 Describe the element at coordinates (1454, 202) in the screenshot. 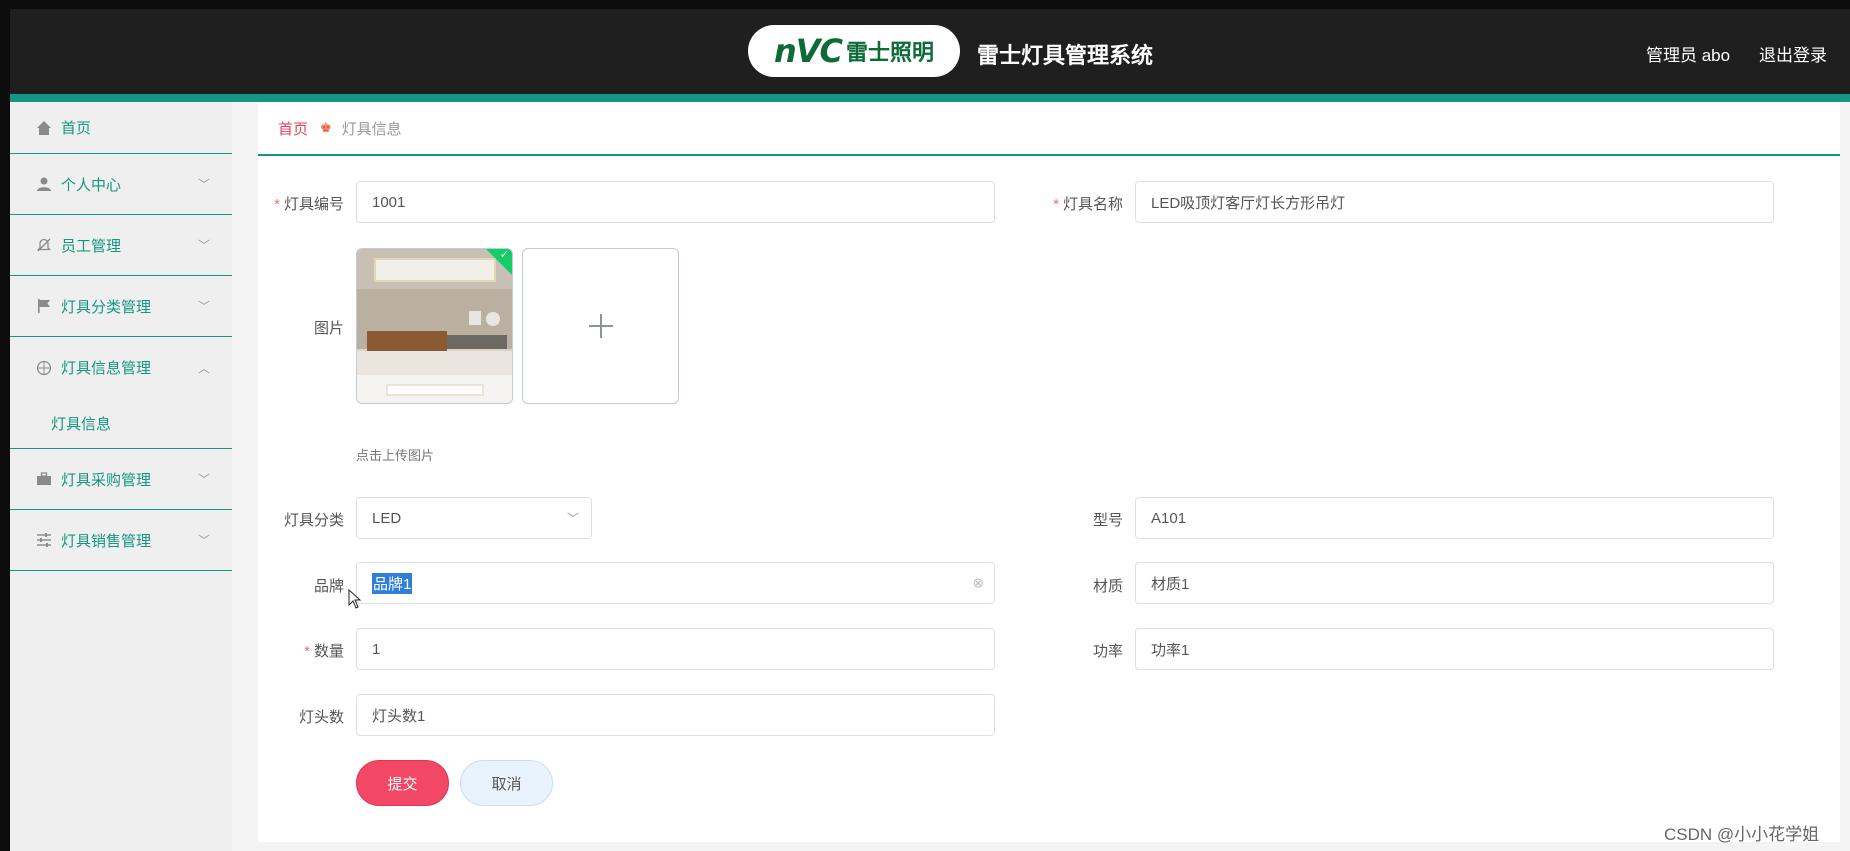

I see `name-input: LED吸顶灯客厅灯长方形吊灯` at that location.